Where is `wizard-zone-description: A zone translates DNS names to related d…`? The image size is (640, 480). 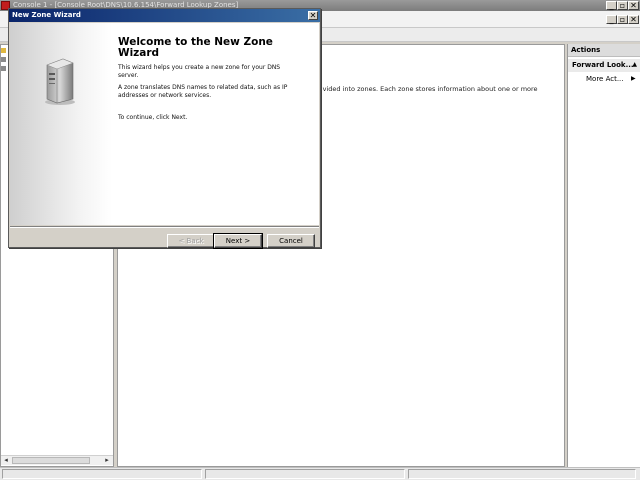
wizard-zone-description: A zone translates DNS names to related d… is located at coordinates (203, 91).